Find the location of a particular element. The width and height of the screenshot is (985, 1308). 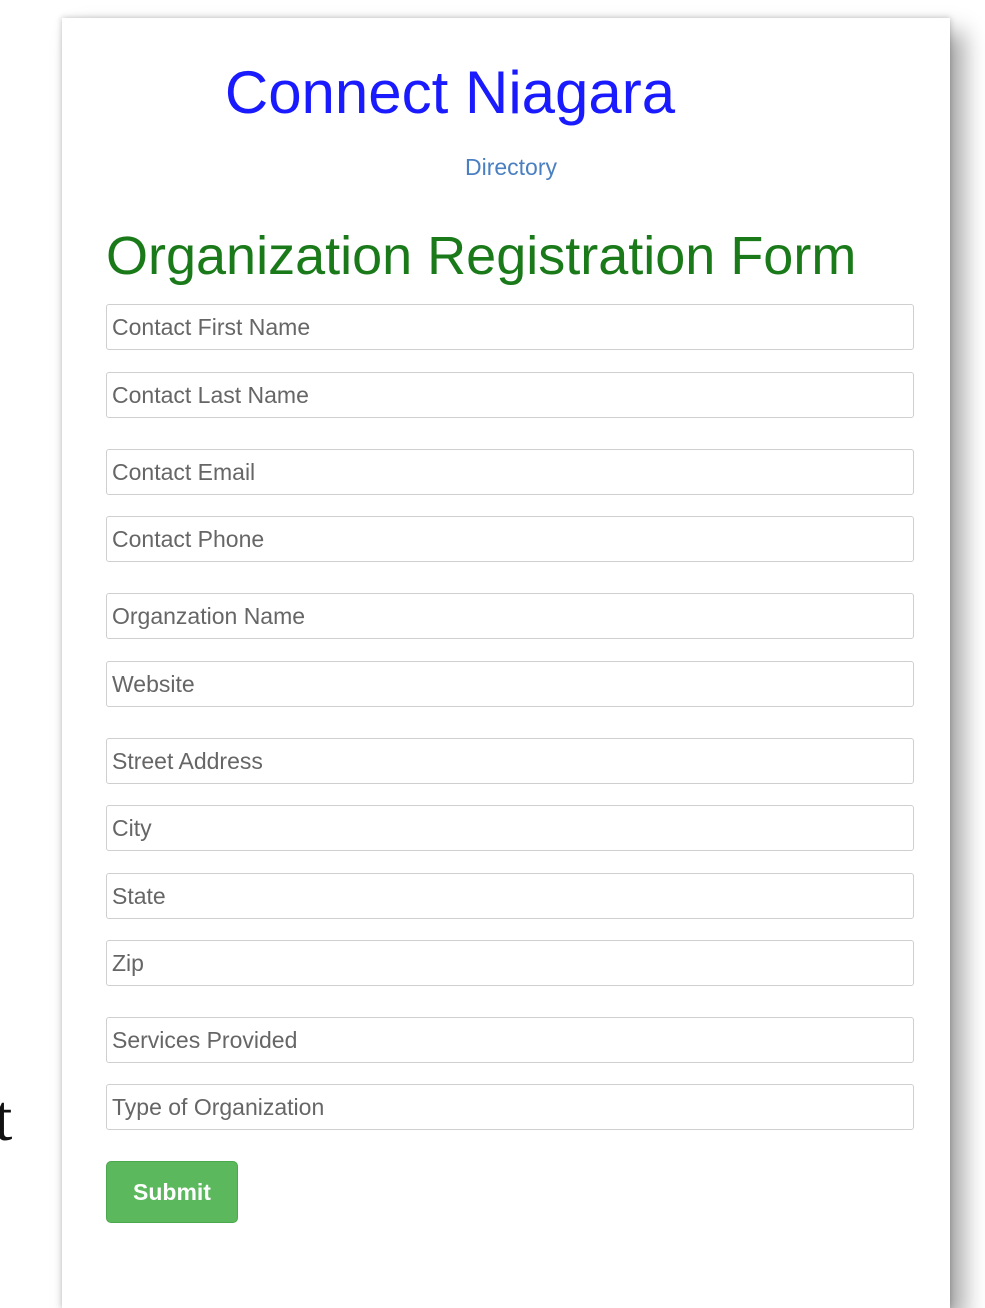

contact-phone-input is located at coordinates (510, 539).